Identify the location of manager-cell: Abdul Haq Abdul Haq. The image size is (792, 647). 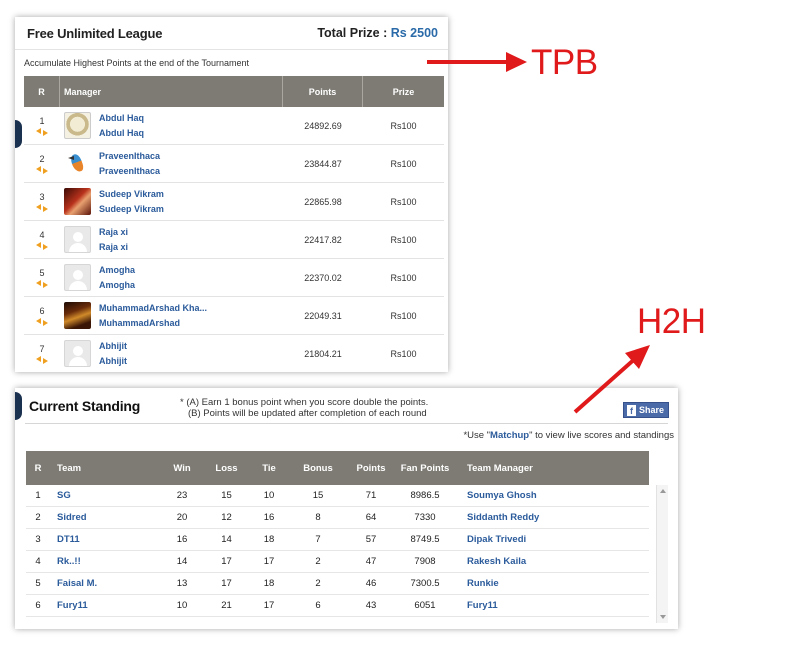
(171, 125).